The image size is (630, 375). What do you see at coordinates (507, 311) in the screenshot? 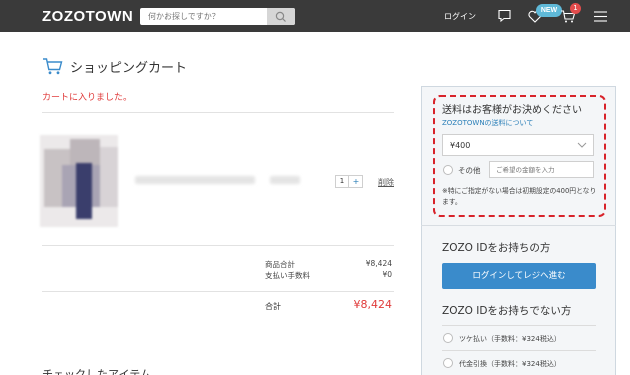
I see `no-zozo-id-heading: ZOZO IDをお持ちでない方` at bounding box center [507, 311].